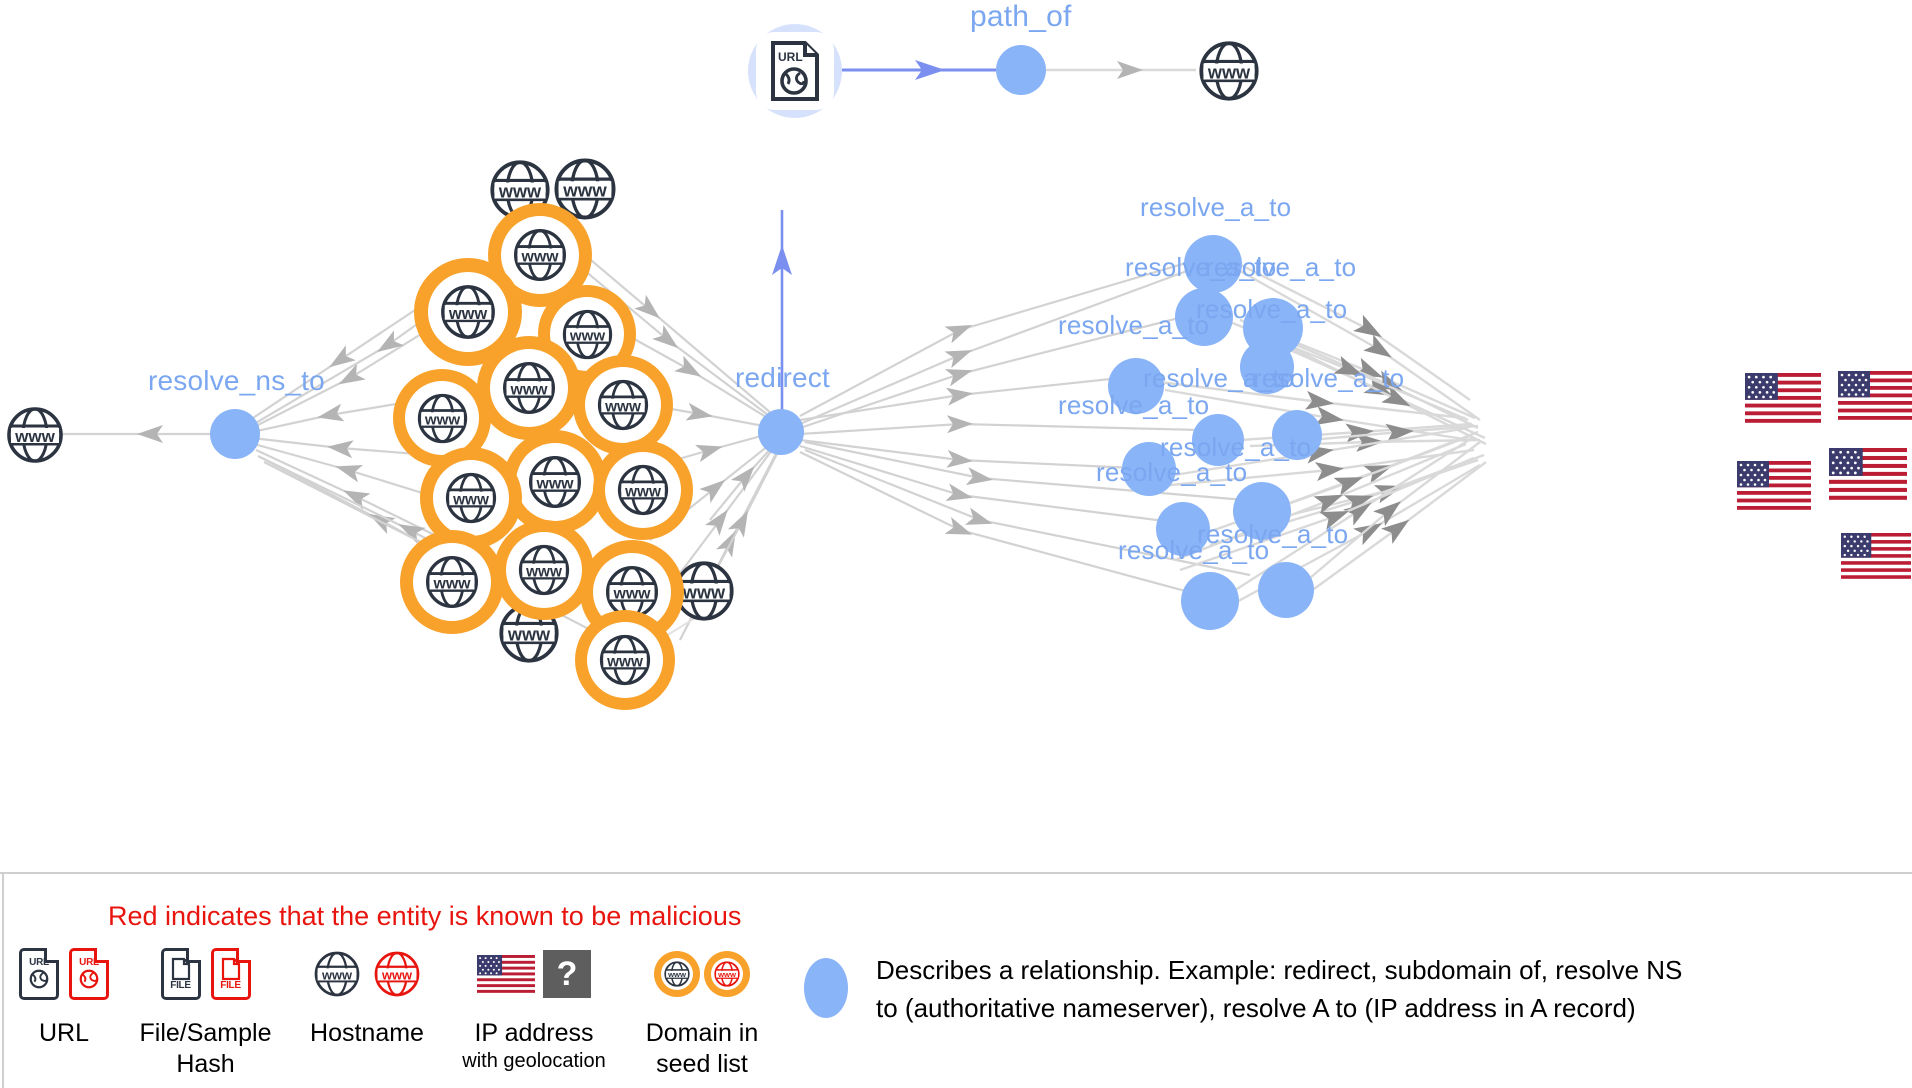  What do you see at coordinates (205, 1048) in the screenshot?
I see `legend-file-caption: File/Sample Hash` at bounding box center [205, 1048].